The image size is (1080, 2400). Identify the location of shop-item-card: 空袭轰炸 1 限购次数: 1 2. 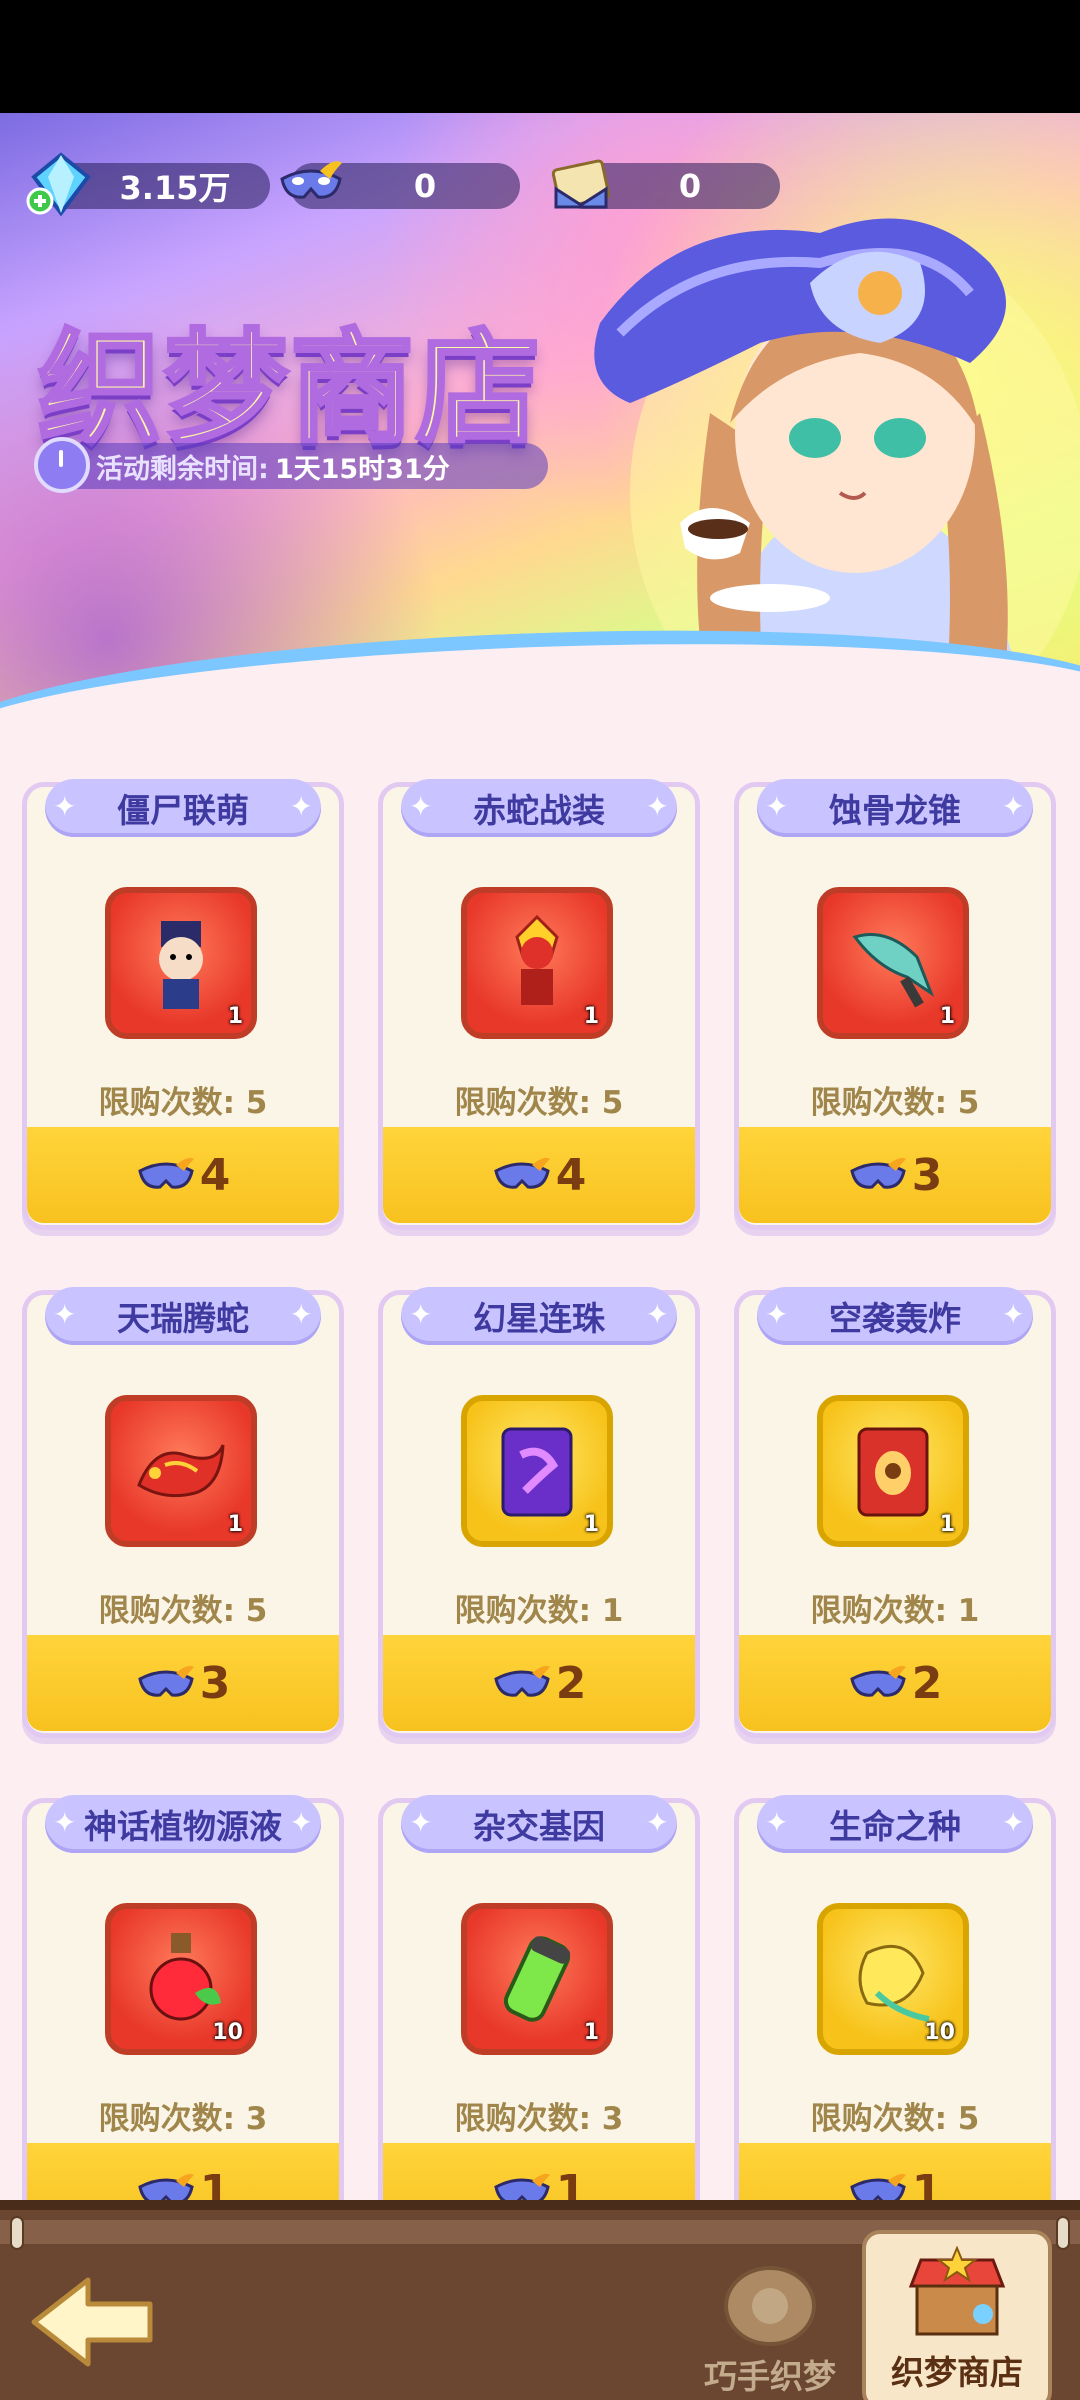
(895, 1512).